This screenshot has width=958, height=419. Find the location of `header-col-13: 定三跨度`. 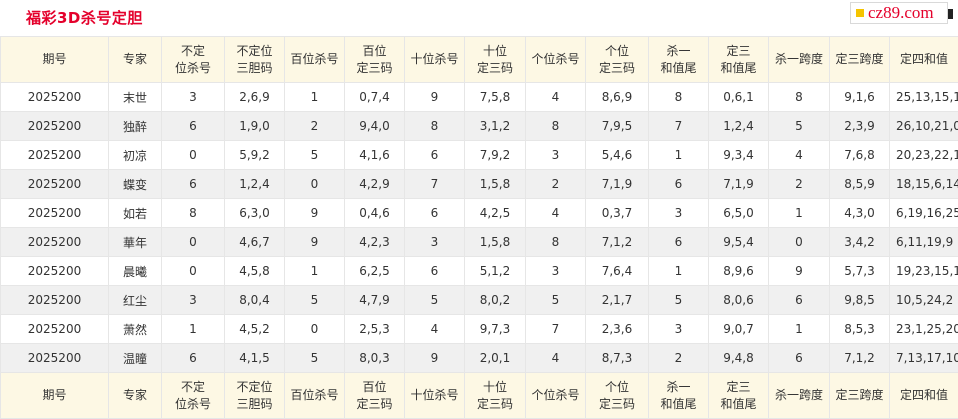

header-col-13: 定三跨度 is located at coordinates (860, 60).